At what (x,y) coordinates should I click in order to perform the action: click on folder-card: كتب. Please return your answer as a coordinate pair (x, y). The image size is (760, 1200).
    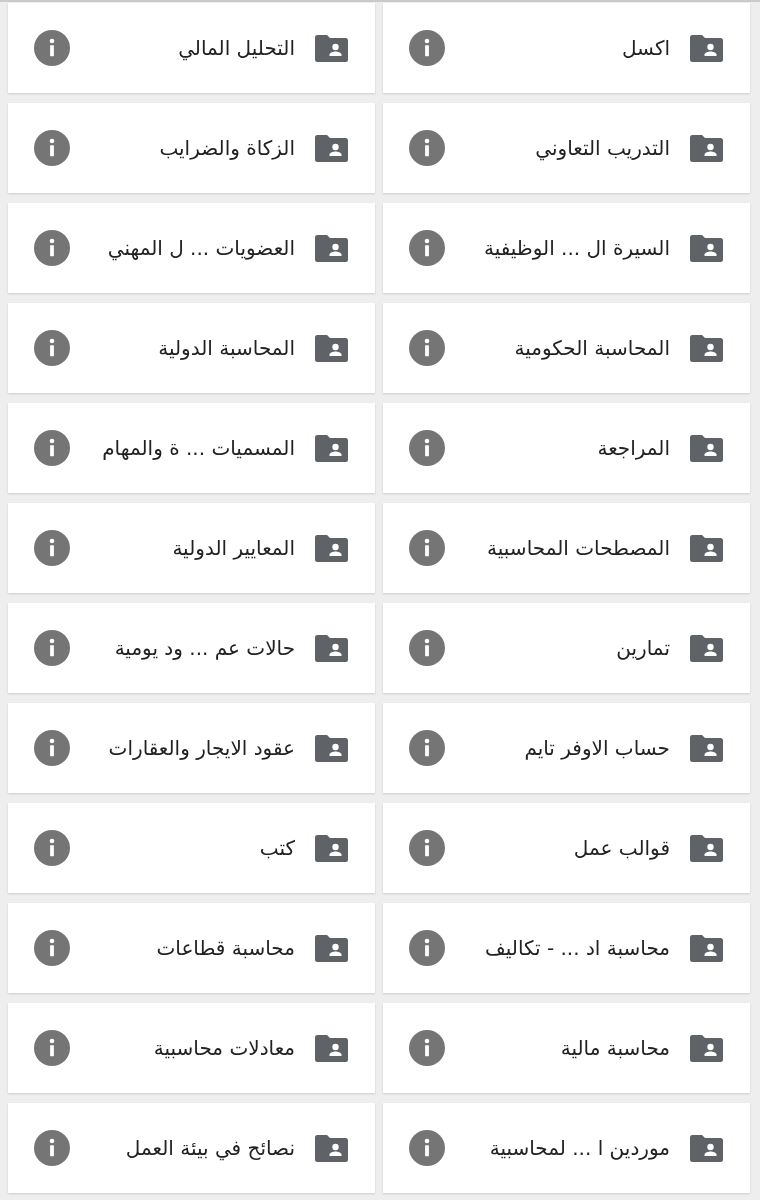
    Looking at the image, I should click on (191, 848).